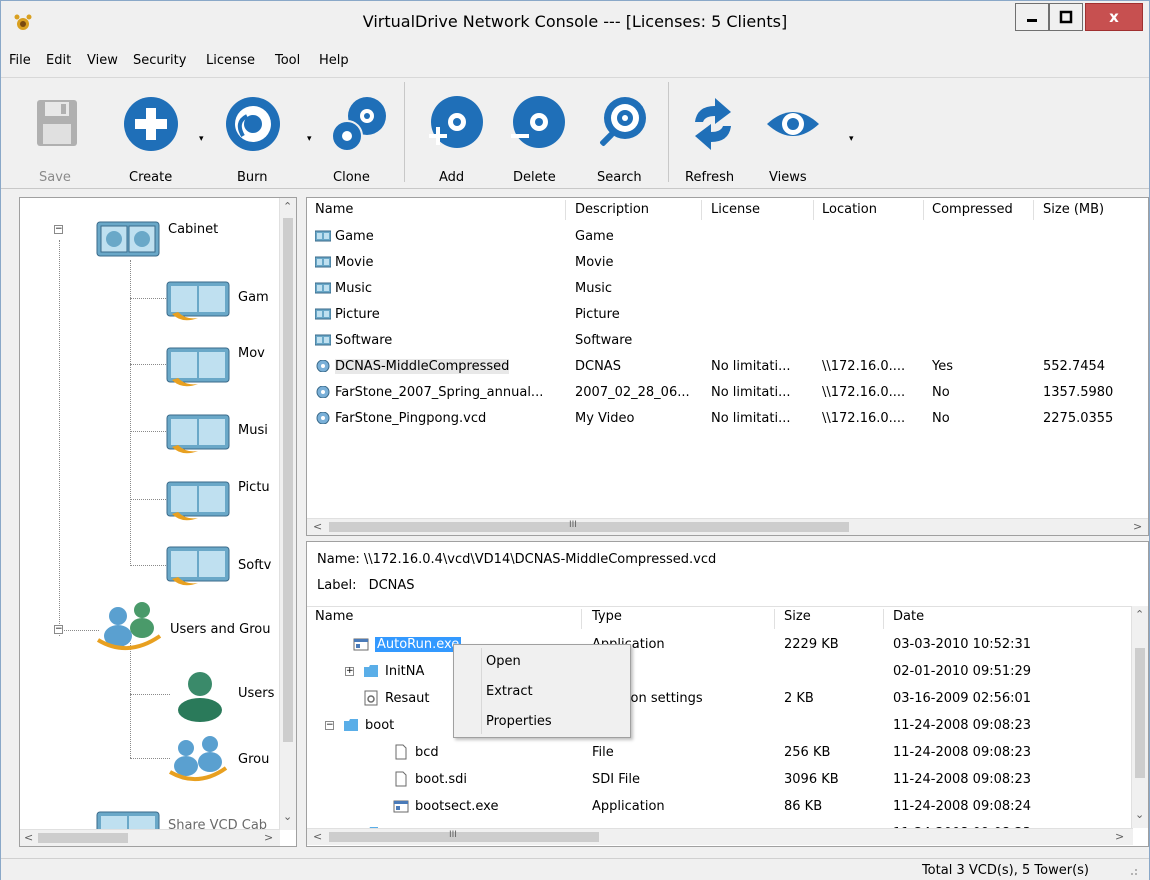 This screenshot has width=1150, height=880. What do you see at coordinates (201, 139) in the screenshot?
I see `create-dropdown-icon: ▾` at bounding box center [201, 139].